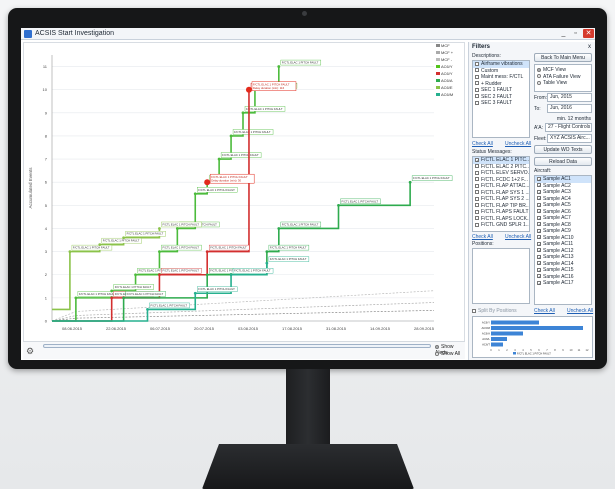 Image resolution: width=615 pixels, height=489 pixels. I want to click on legend-item: AC6/M, so click(451, 94).